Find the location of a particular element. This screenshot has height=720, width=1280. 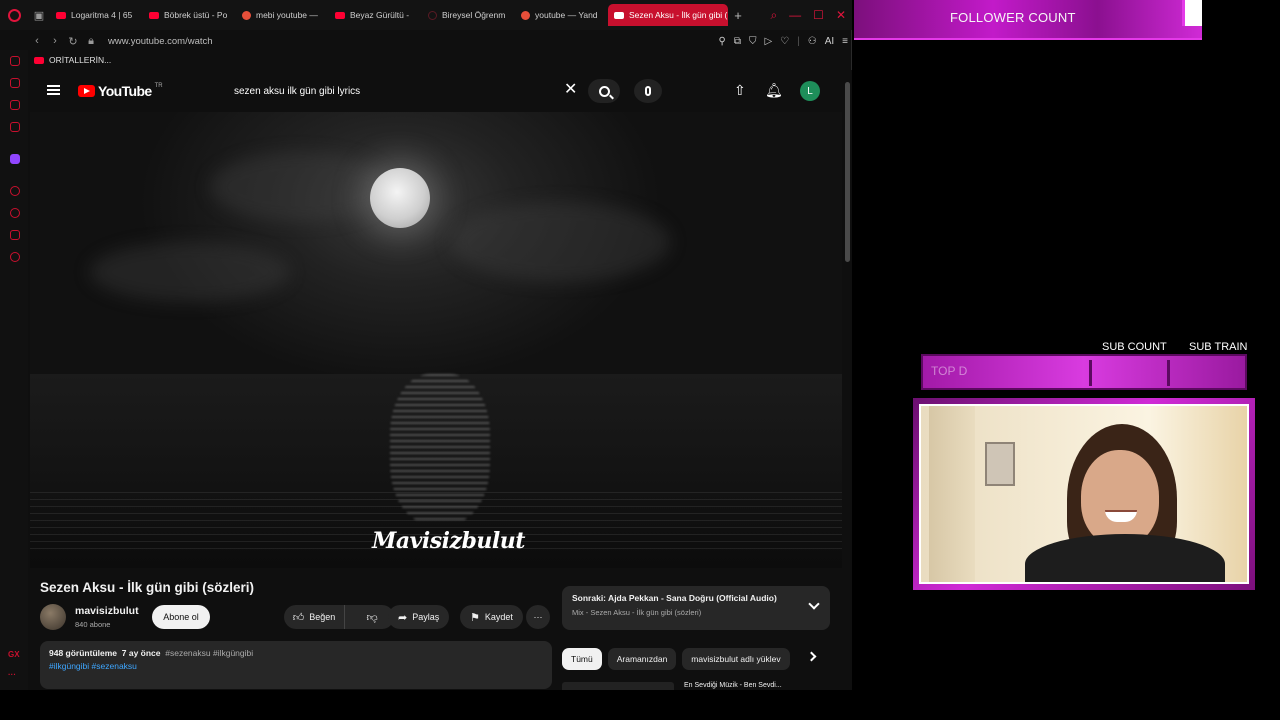

heart-icon: ♡ is located at coordinates (784, 41).